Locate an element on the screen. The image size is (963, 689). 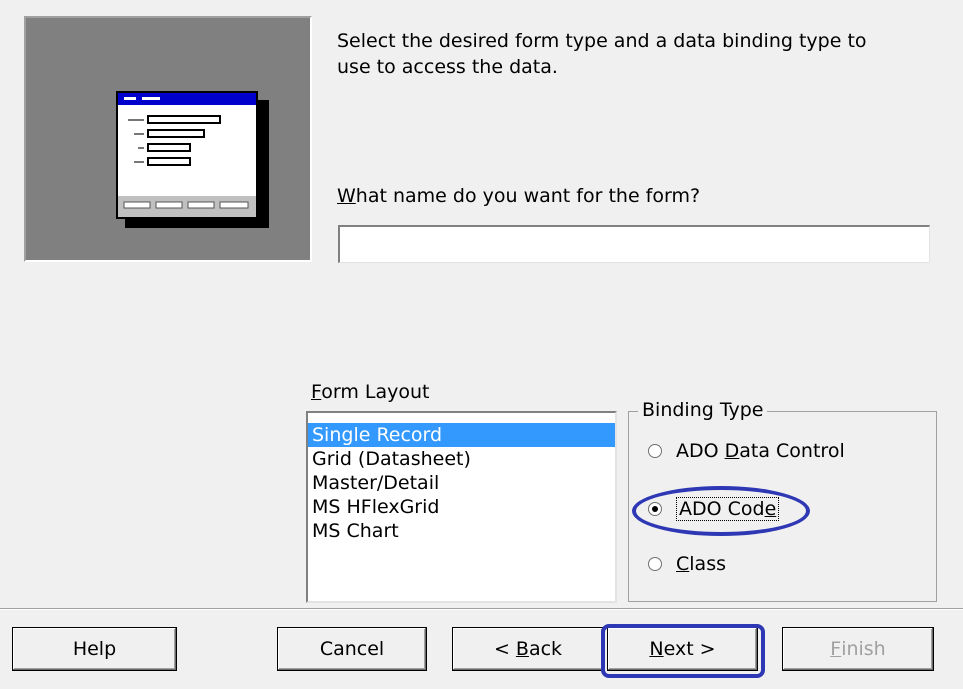
form-layout-label-accel: F is located at coordinates (316, 392).